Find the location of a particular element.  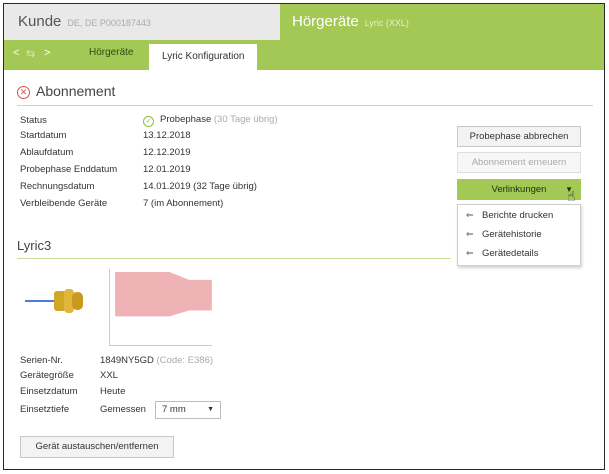

rechnungsdatum-value: 14.01.2019 (32 Tage übrig) is located at coordinates (200, 186).